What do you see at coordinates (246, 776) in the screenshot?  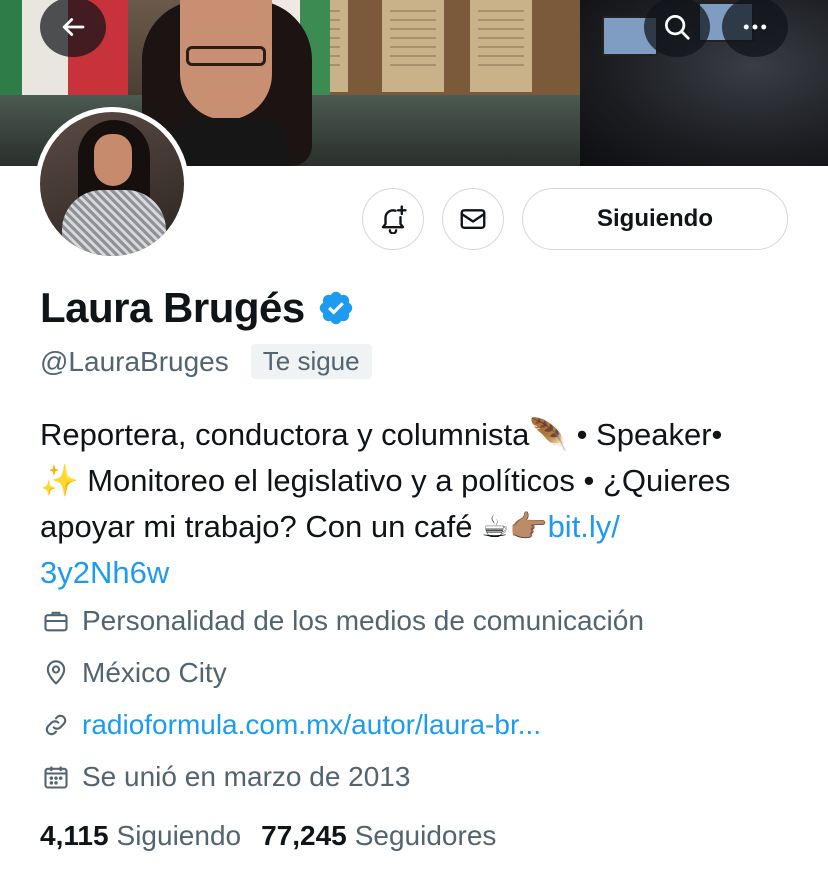 I see `joined-text: Se unió en marzo de 2013` at bounding box center [246, 776].